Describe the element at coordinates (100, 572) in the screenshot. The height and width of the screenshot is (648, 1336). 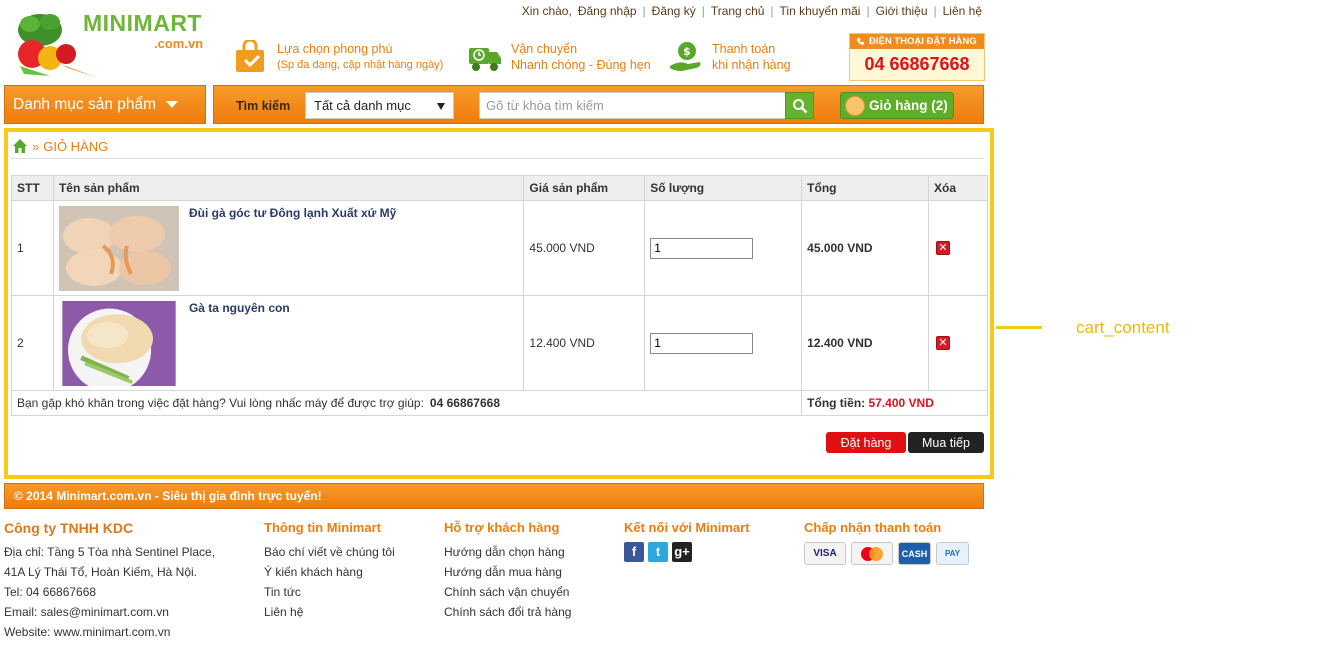
I see `company-address: 41A Lý Thái Tổ, Hoàn Kiếm, Hà Nội.` at that location.